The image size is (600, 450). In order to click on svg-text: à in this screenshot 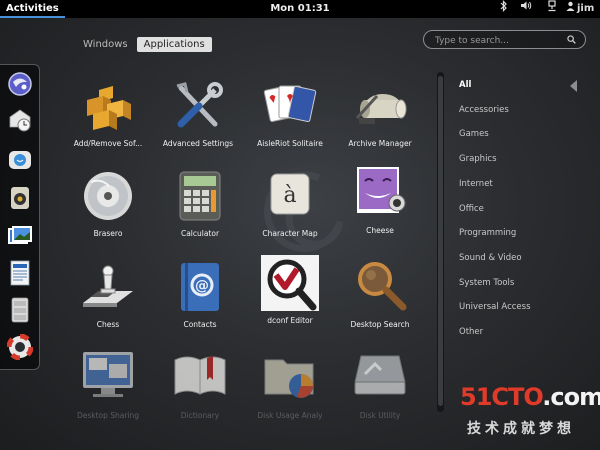, I will do `click(289, 195)`.